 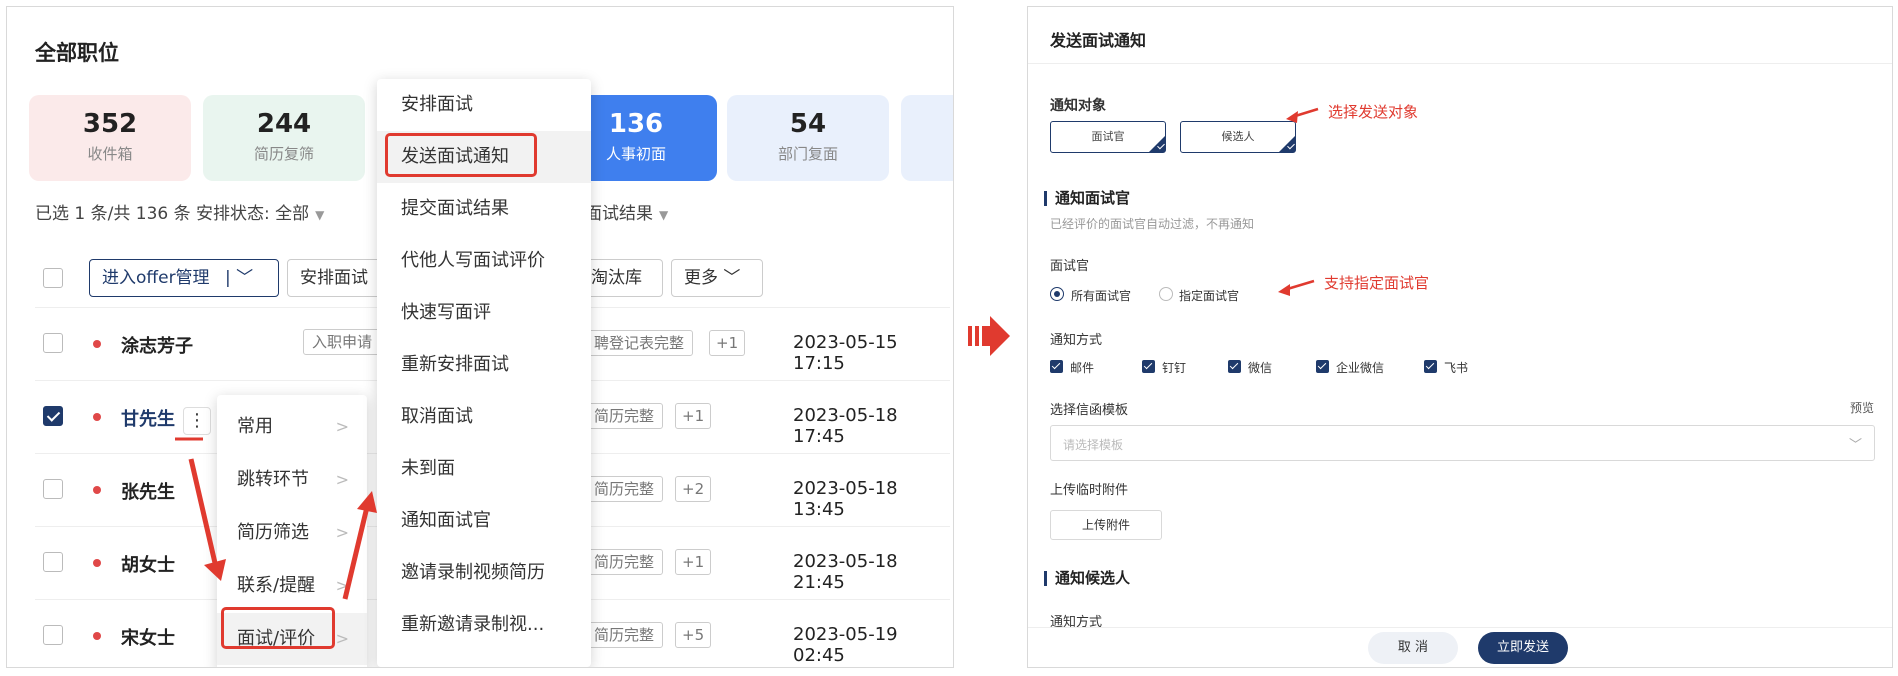 What do you see at coordinates (807, 154) in the screenshot?
I see `stat-label: 部门复面` at bounding box center [807, 154].